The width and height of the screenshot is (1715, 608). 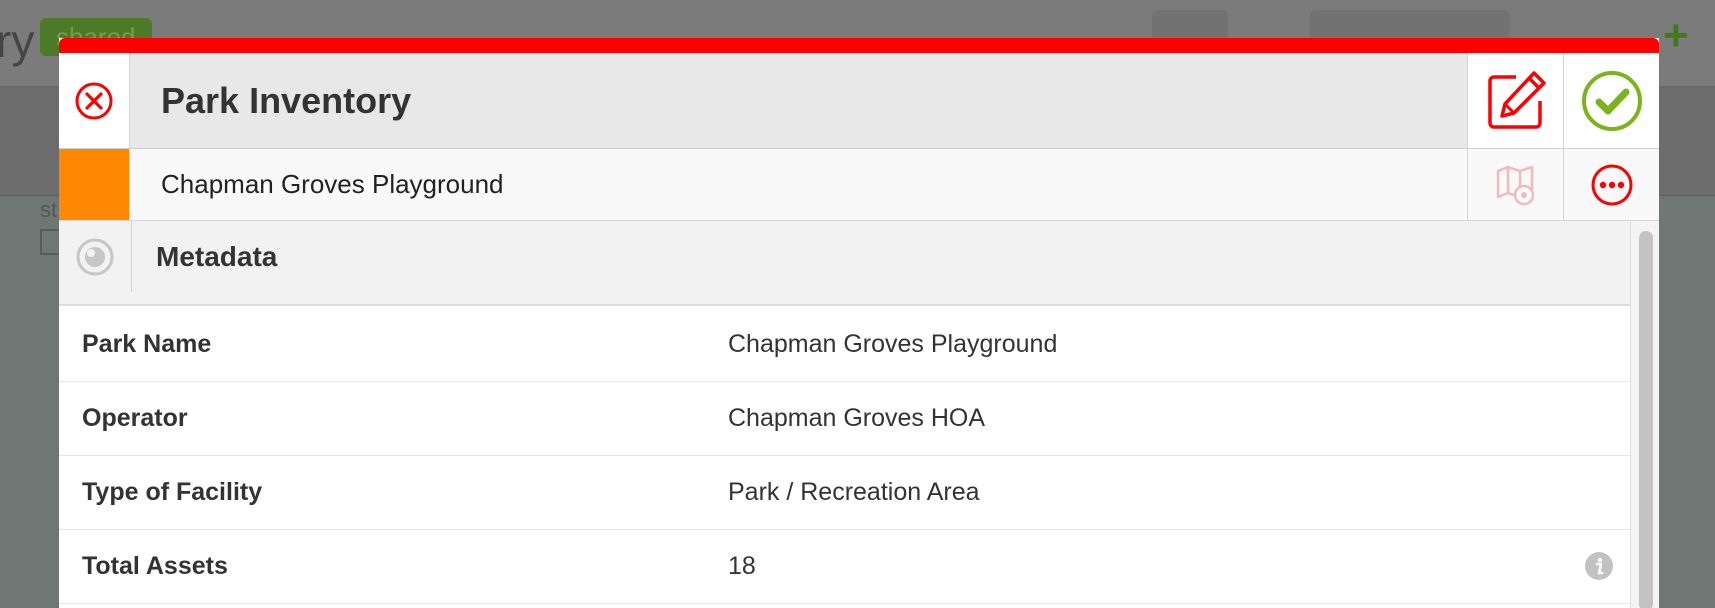 I want to click on map-view-icon, so click(x=1515, y=185).